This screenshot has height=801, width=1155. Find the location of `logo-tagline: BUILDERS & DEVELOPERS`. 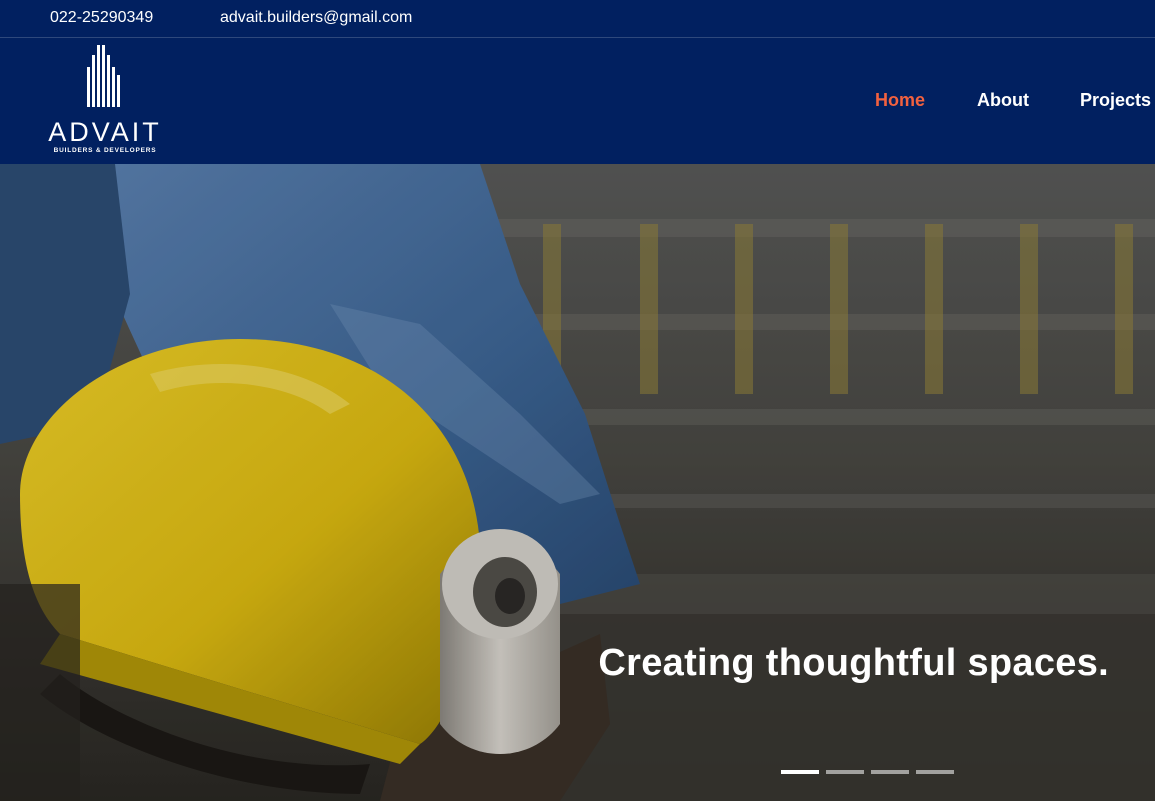

logo-tagline: BUILDERS & DEVELOPERS is located at coordinates (105, 150).